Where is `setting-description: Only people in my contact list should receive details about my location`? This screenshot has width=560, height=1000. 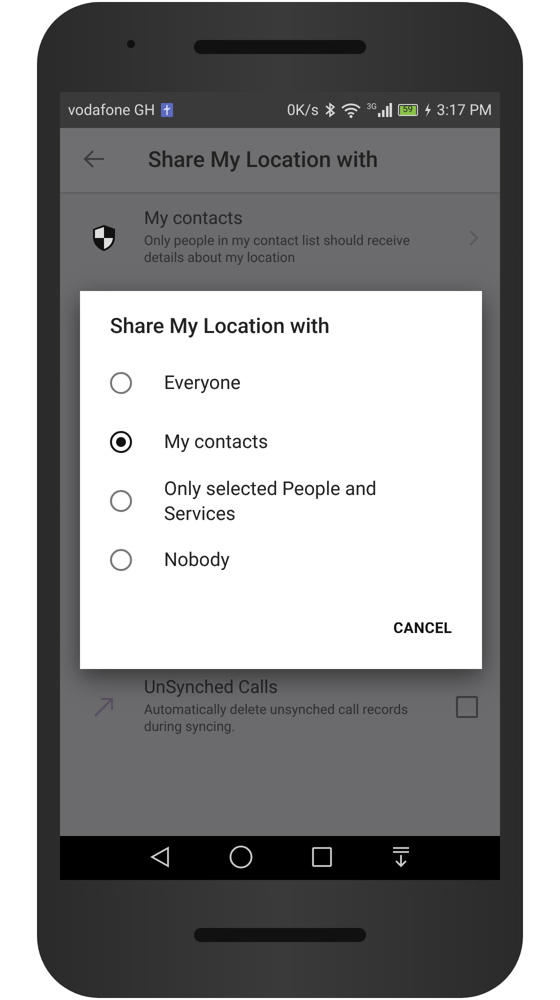 setting-description: Only people in my contact list should receive details about my location is located at coordinates (277, 250).